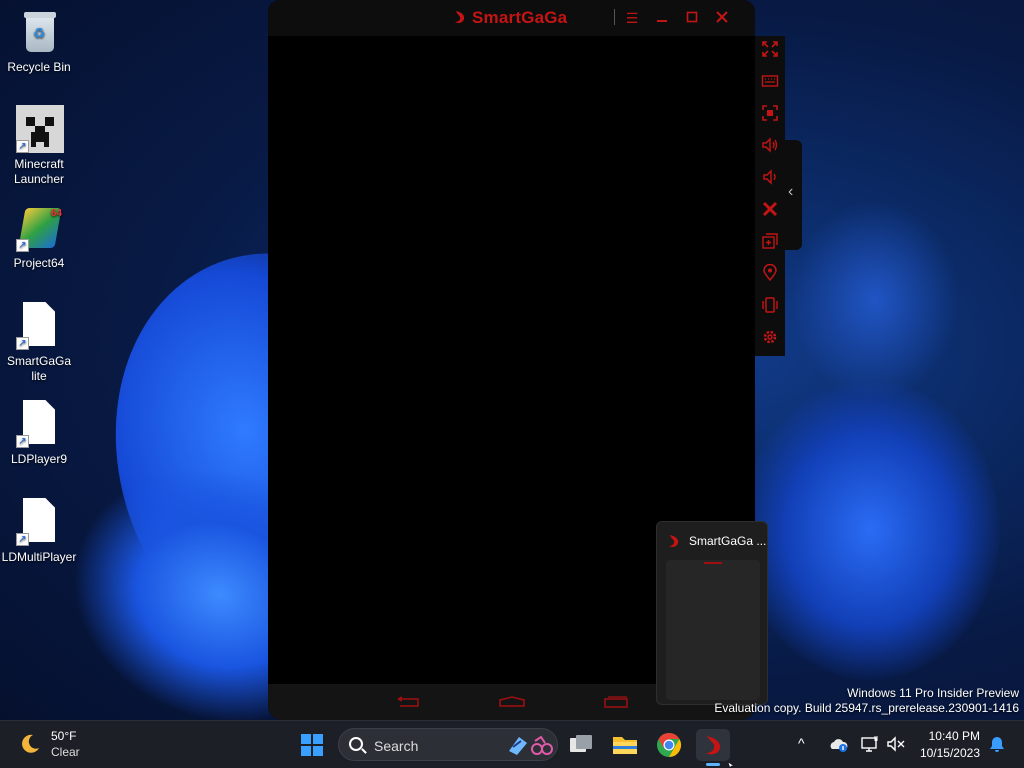 Image resolution: width=1024 pixels, height=768 pixels. What do you see at coordinates (39, 557) in the screenshot?
I see `desktop-icon-label: LDMultiPlayer` at bounding box center [39, 557].